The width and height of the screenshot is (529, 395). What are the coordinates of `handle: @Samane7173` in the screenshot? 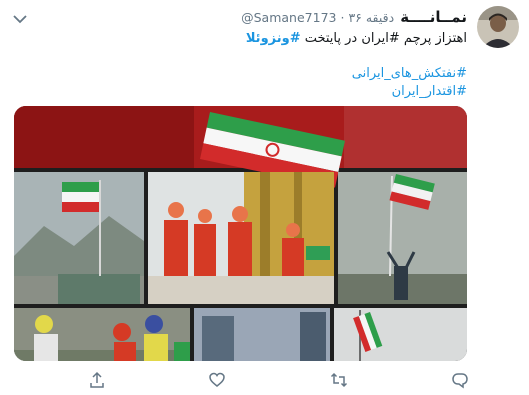 It's located at (288, 17).